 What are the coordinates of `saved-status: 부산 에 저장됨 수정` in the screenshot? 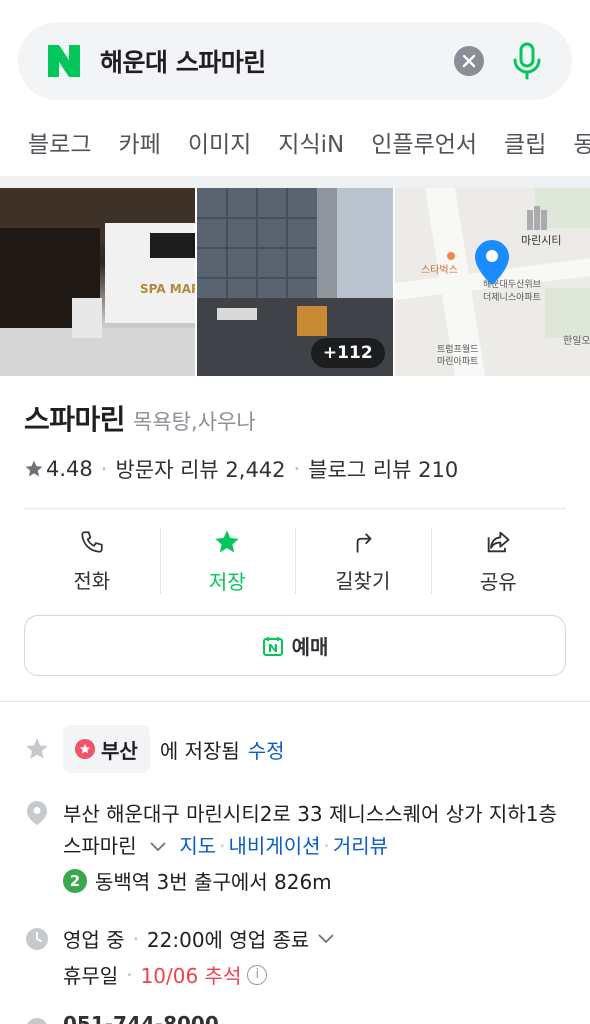 It's located at (174, 749).